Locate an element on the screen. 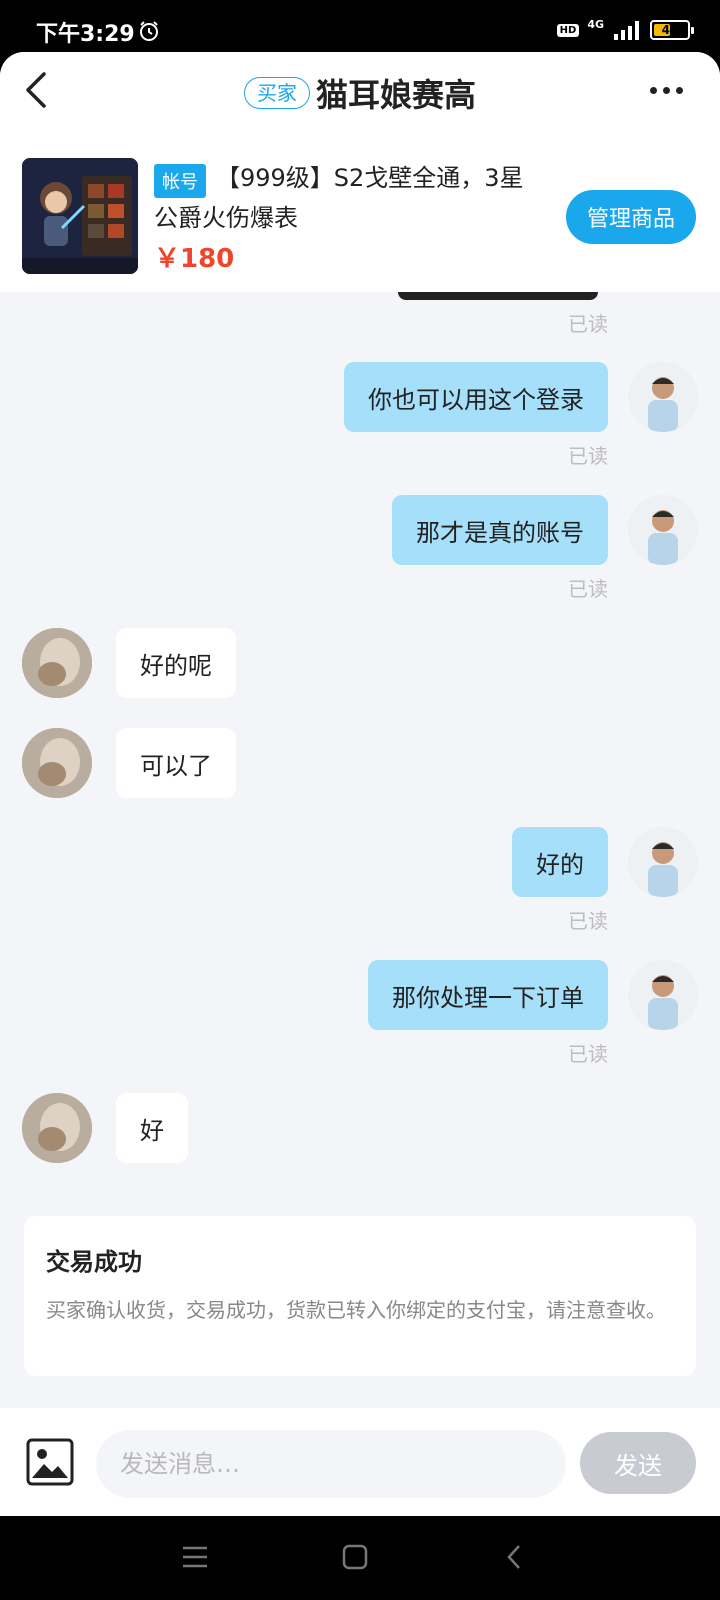 The width and height of the screenshot is (720, 1600). trade-success-card: 交易成功 买家确认收货，交易成功，货款已转入你绑定的支付宝，请注意查收。 is located at coordinates (360, 1296).